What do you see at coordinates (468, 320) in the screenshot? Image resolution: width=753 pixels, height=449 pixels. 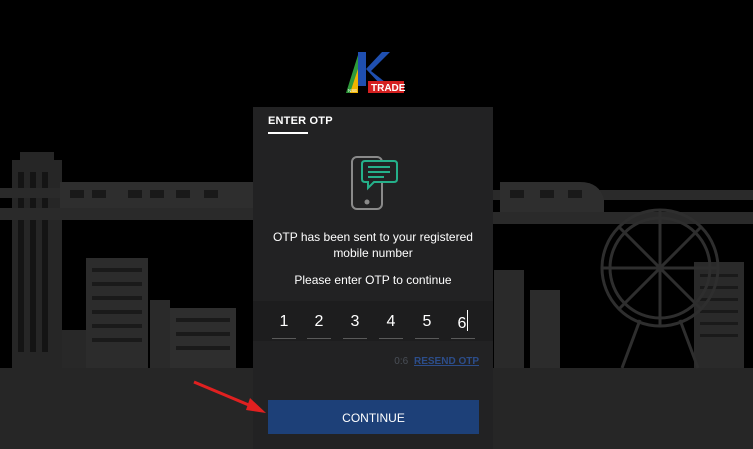 I see `text-caret` at bounding box center [468, 320].